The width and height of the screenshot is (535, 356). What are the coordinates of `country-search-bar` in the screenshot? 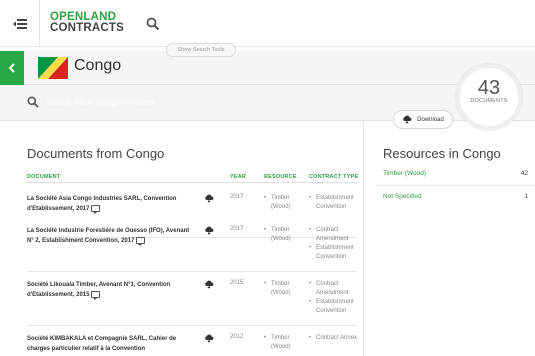 It's located at (267, 103).